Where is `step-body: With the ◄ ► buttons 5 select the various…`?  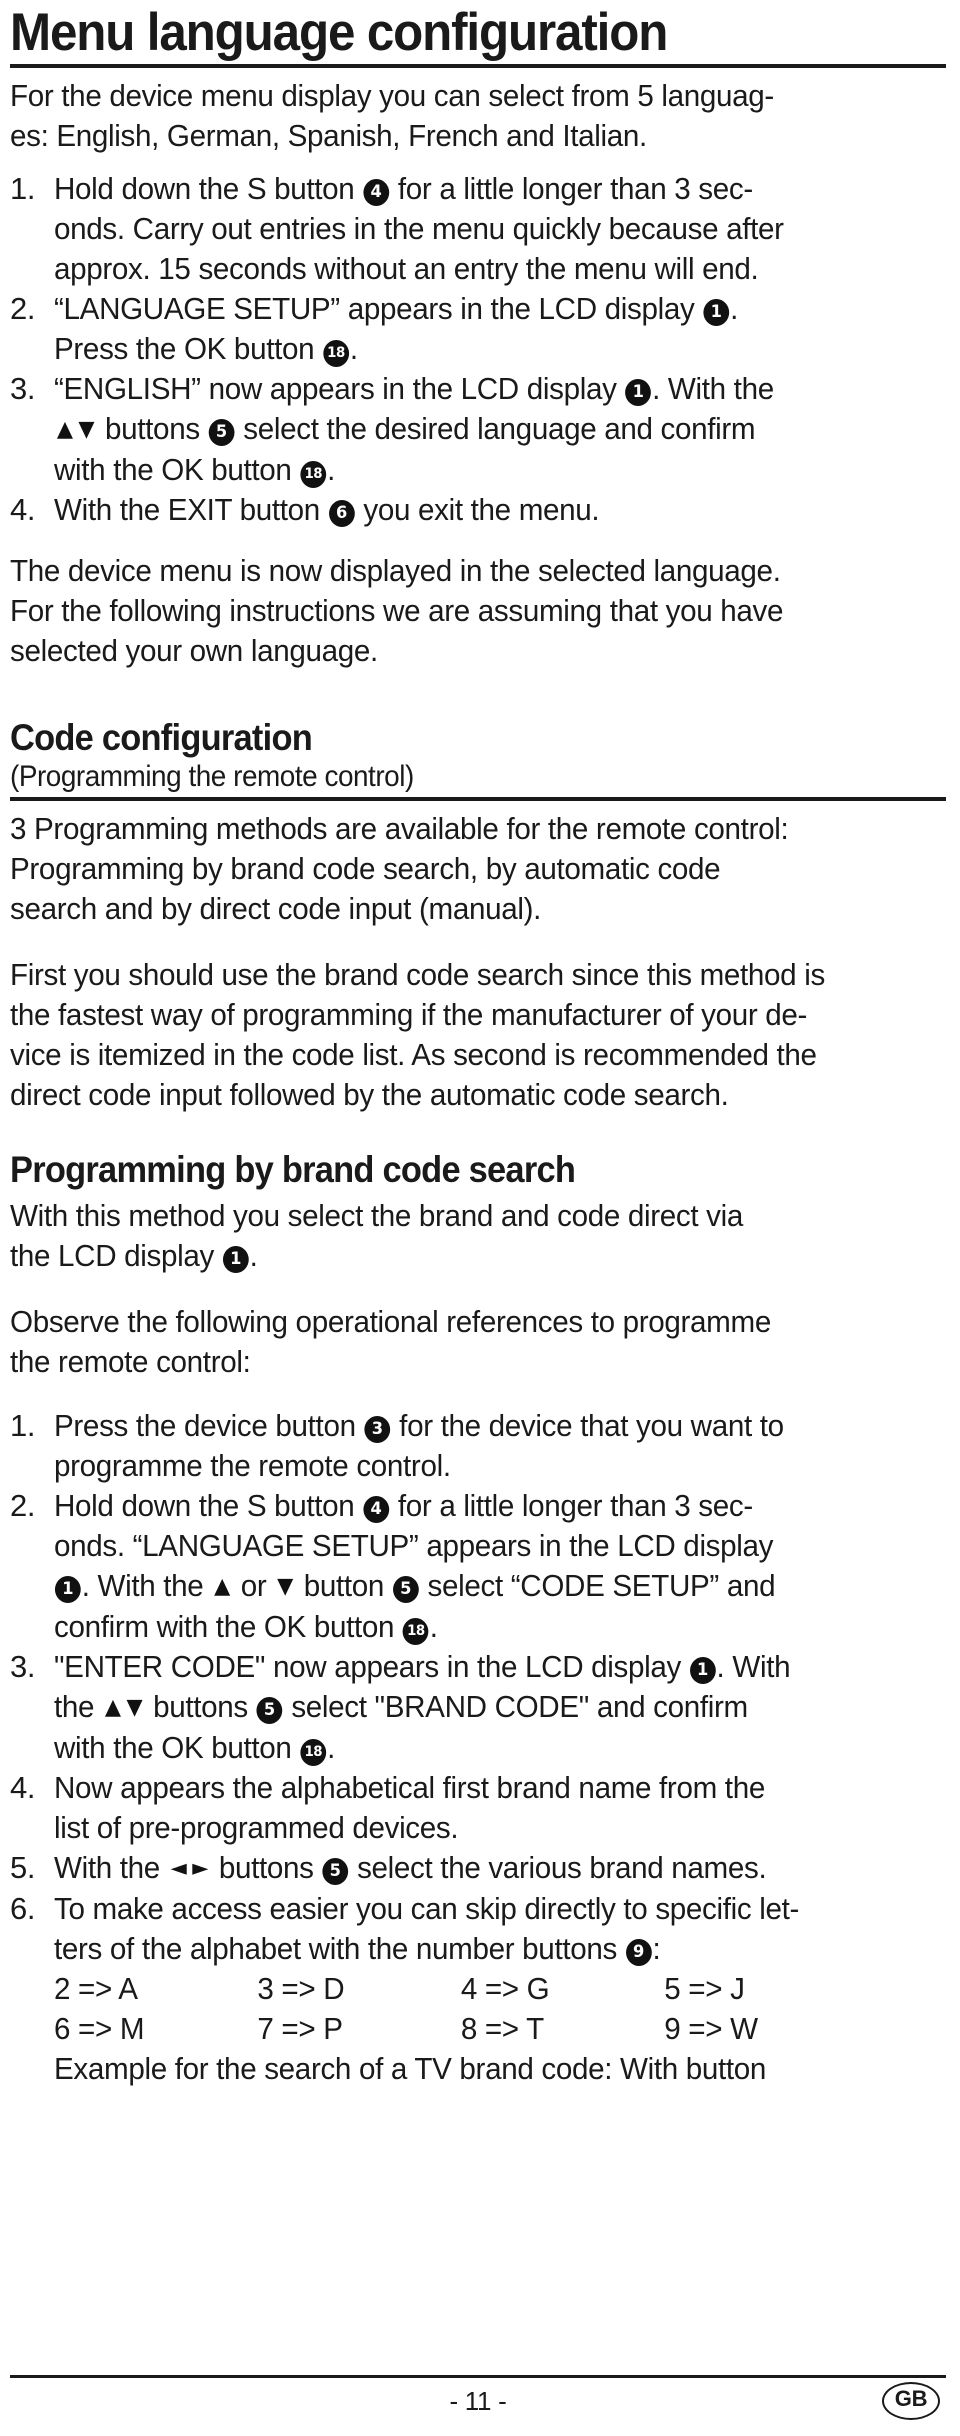
step-body: With the ◄ ► buttons 5 select the various… is located at coordinates (480, 1868).